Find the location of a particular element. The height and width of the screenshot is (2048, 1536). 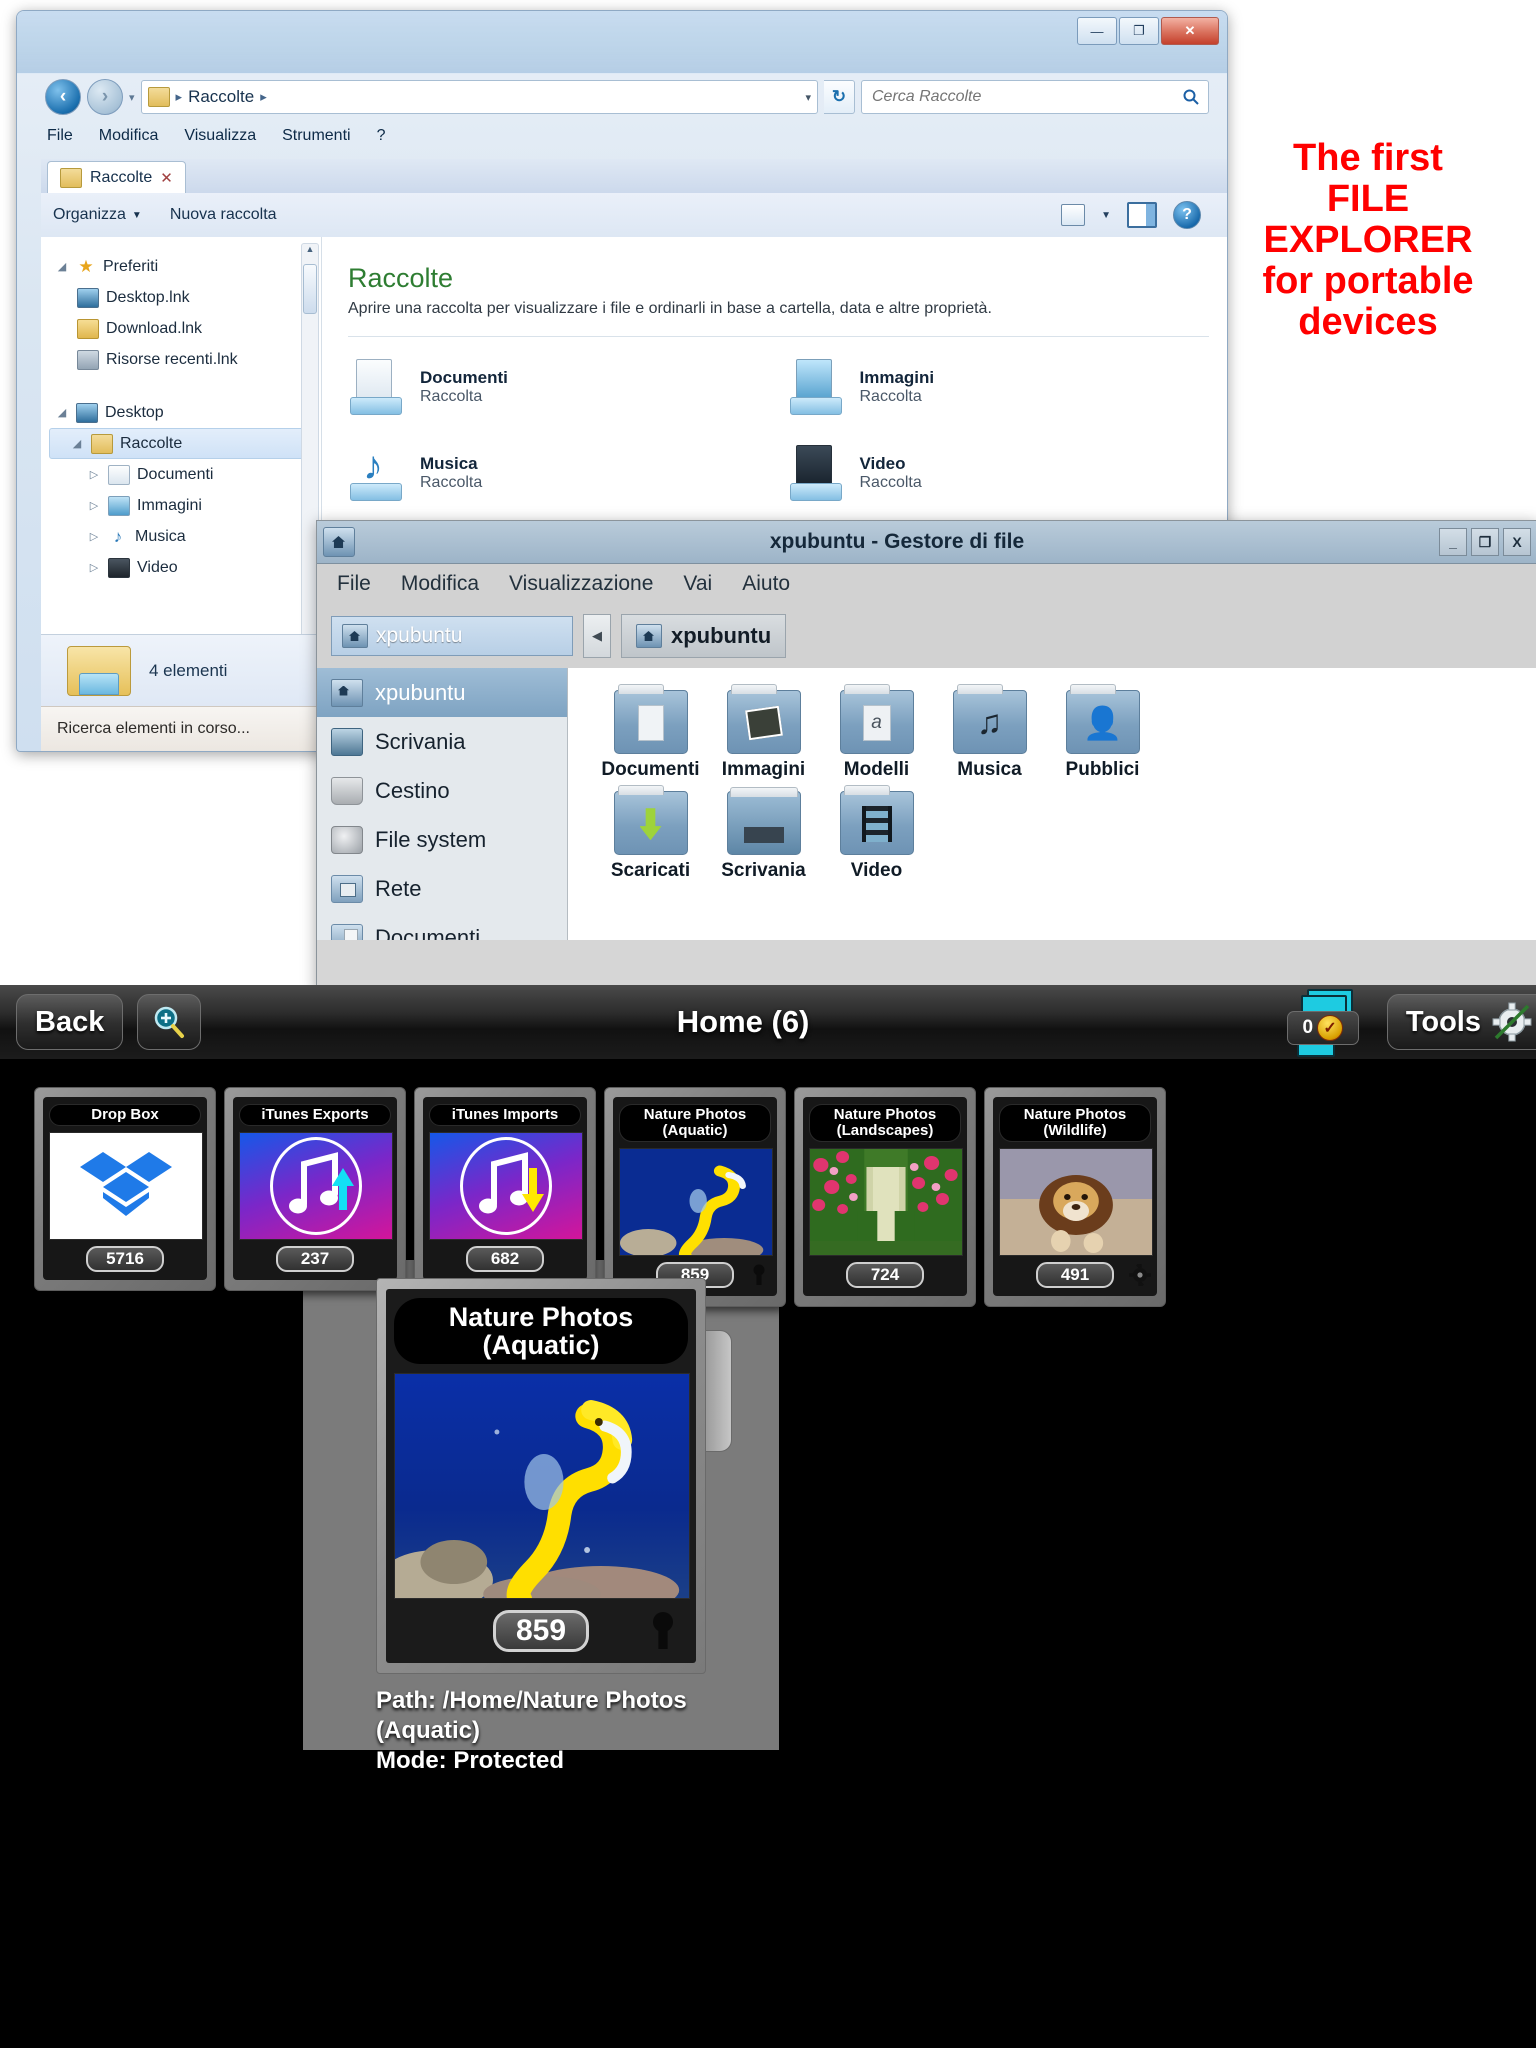

folder-card-itunes-exports: iTunes Exports 237 is located at coordinates (315, 1197).